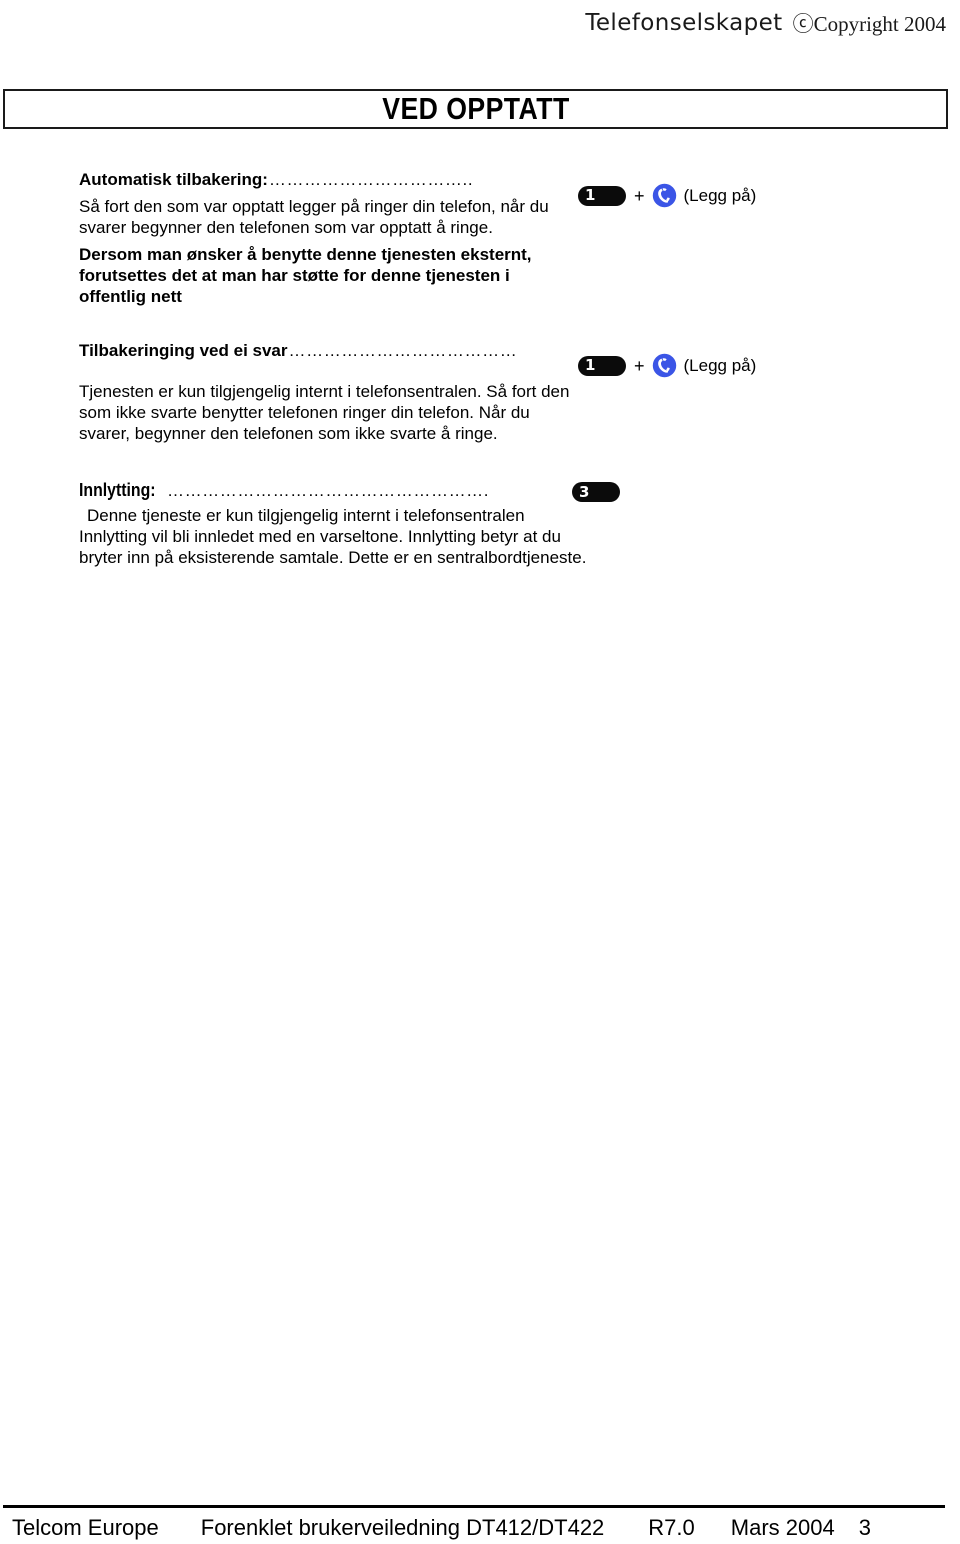 The image size is (960, 1544). What do you see at coordinates (183, 350) in the screenshot?
I see `section-heading: Tilbakeringing ved ei svar` at bounding box center [183, 350].